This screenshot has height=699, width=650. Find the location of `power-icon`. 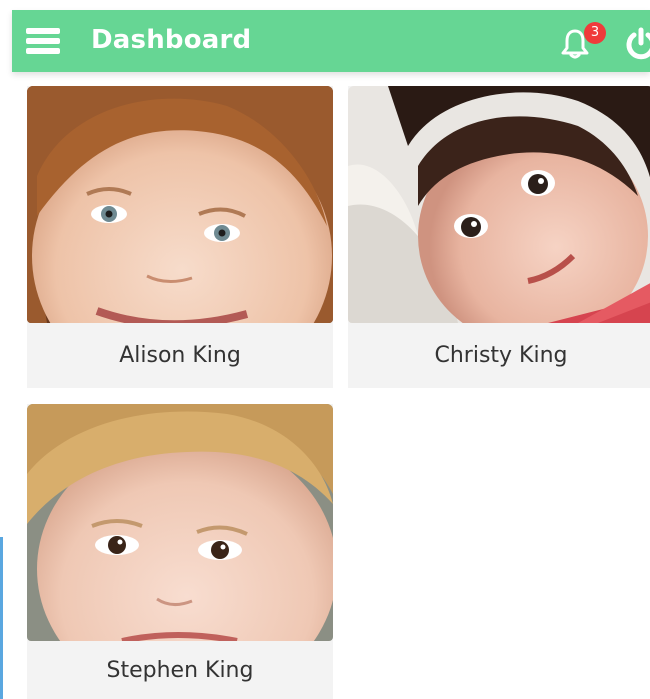

power-icon is located at coordinates (637, 44).